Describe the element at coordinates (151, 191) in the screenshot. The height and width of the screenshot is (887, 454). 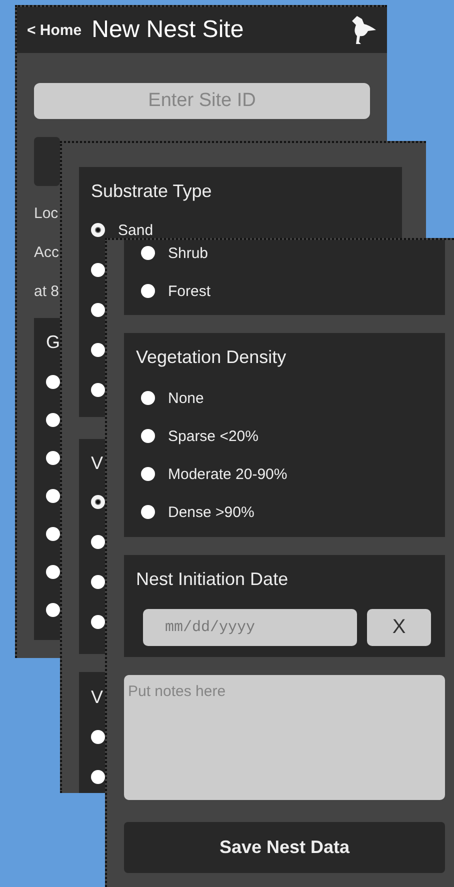
I see `group-heading: Substrate Type` at that location.